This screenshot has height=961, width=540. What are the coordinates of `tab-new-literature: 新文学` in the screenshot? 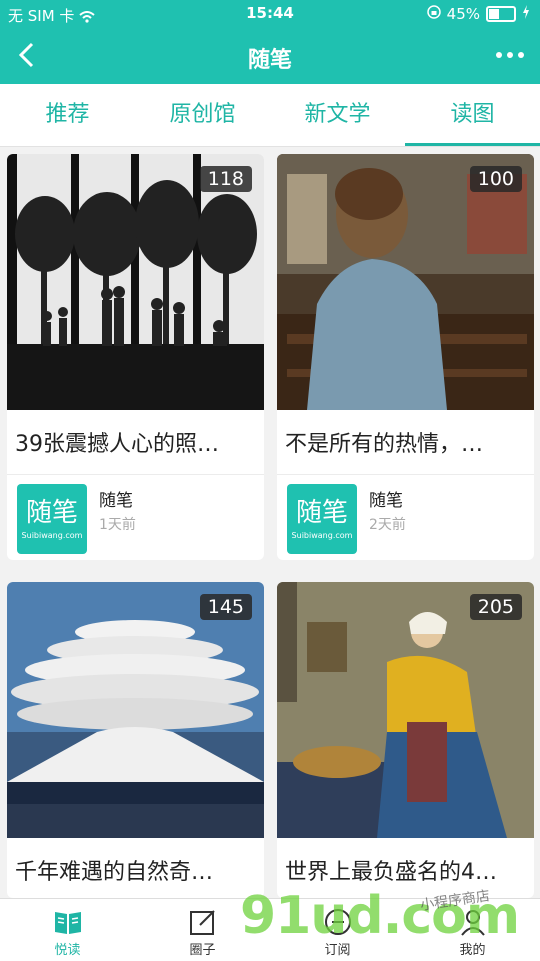 It's located at (337, 115).